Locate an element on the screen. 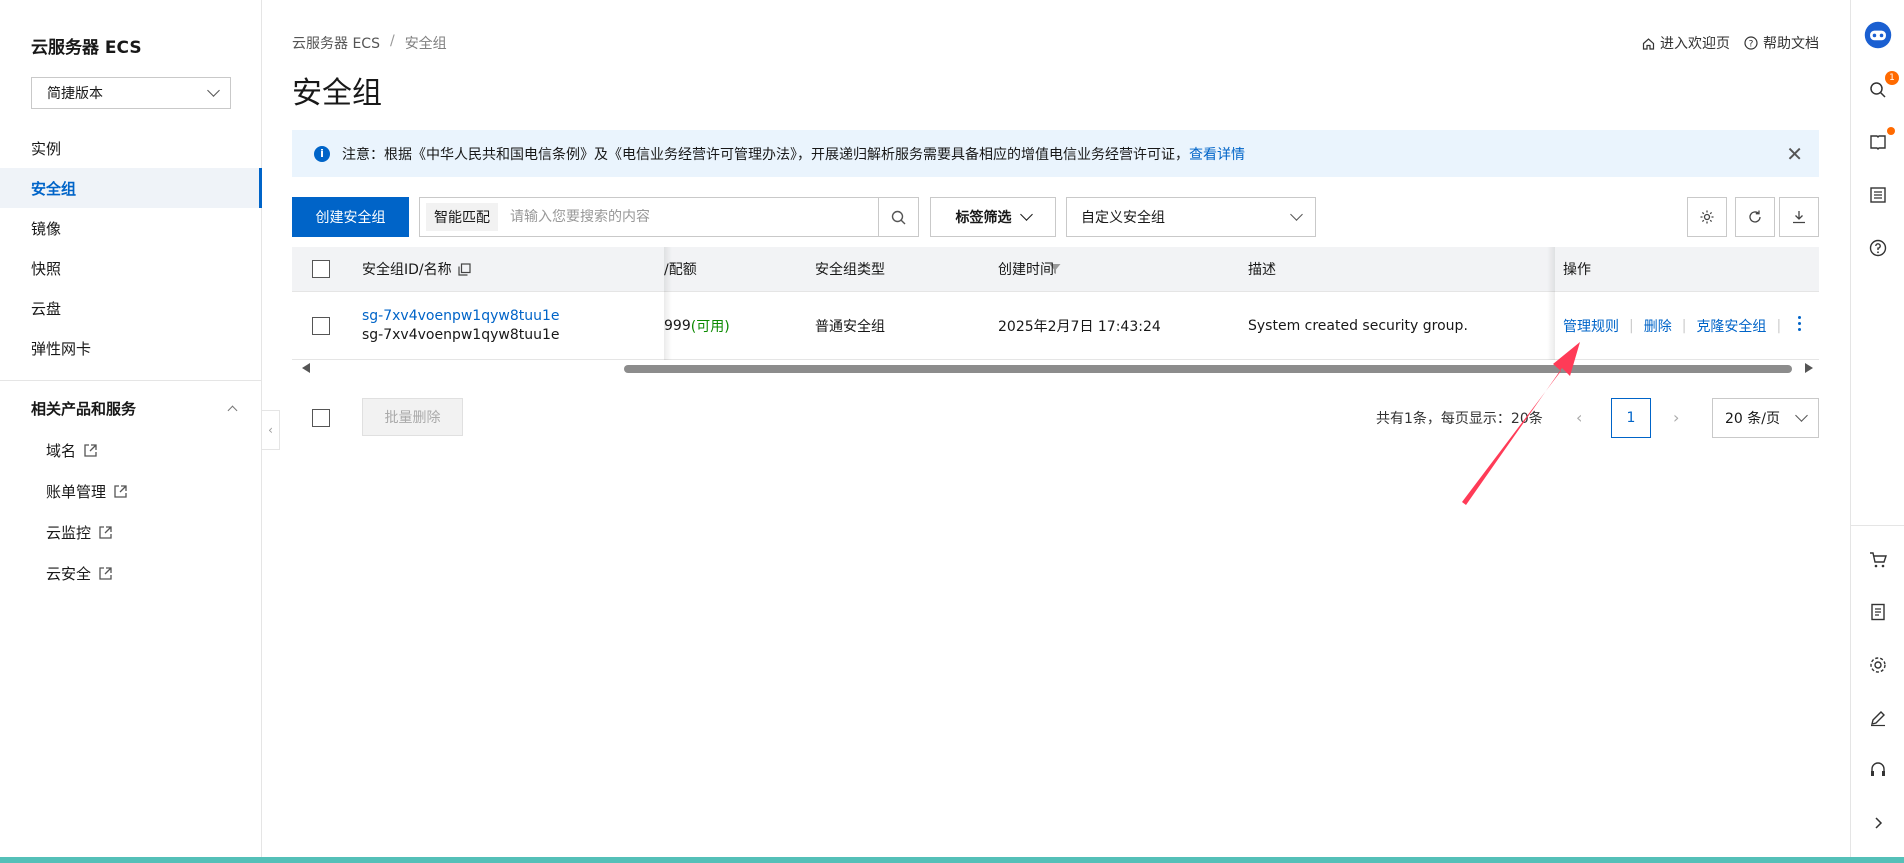 The width and height of the screenshot is (1904, 863). page-number-current: 1 is located at coordinates (1631, 418).